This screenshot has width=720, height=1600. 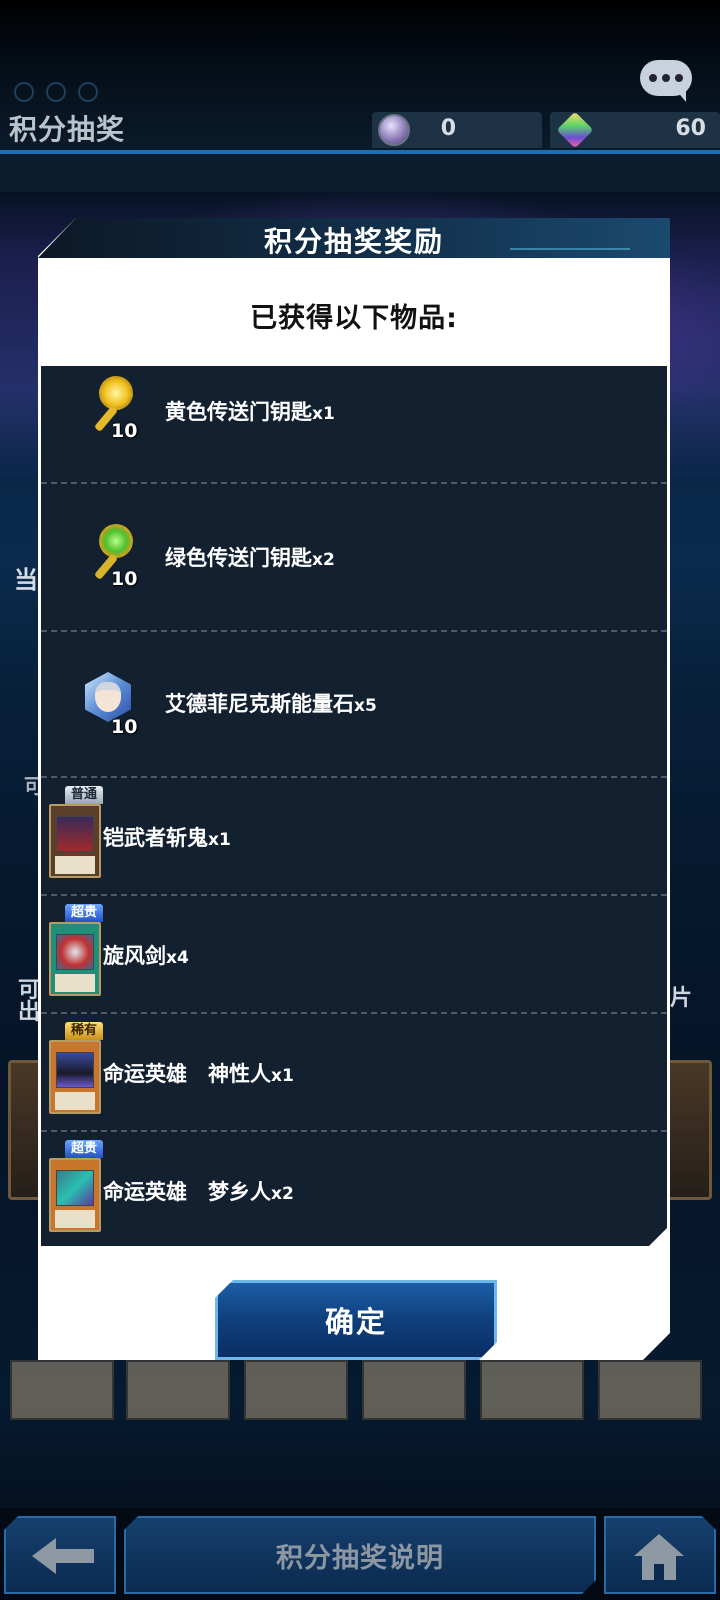 What do you see at coordinates (360, 173) in the screenshot?
I see `sub-bar` at bounding box center [360, 173].